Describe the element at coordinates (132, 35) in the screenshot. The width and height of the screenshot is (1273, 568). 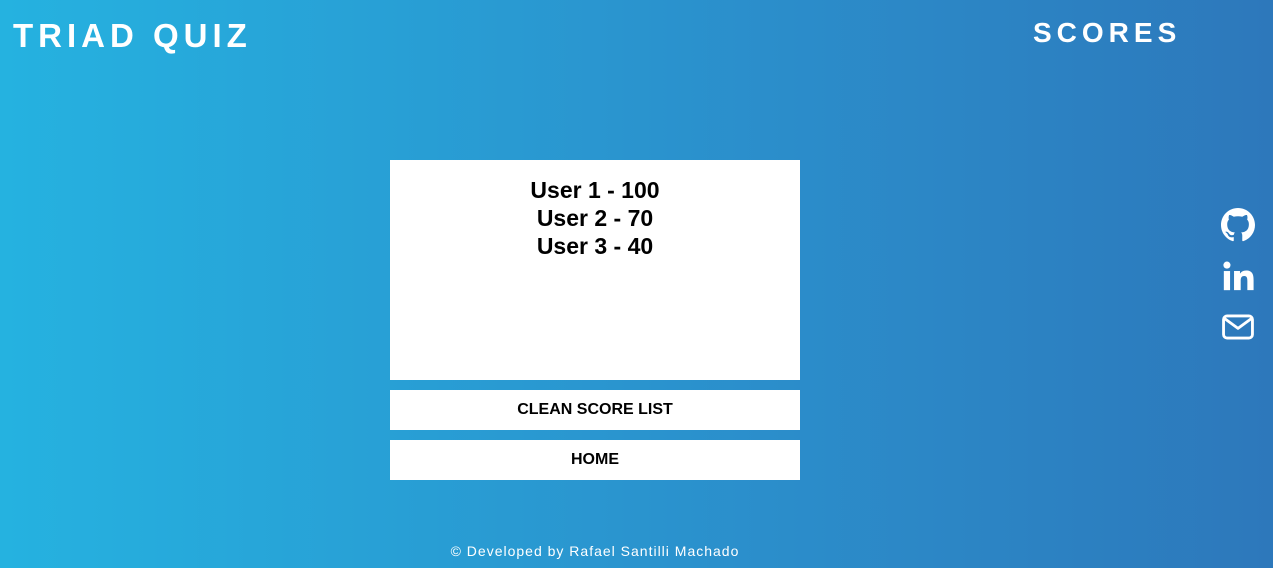
I see `app-title: TRIAD QUIZ` at that location.